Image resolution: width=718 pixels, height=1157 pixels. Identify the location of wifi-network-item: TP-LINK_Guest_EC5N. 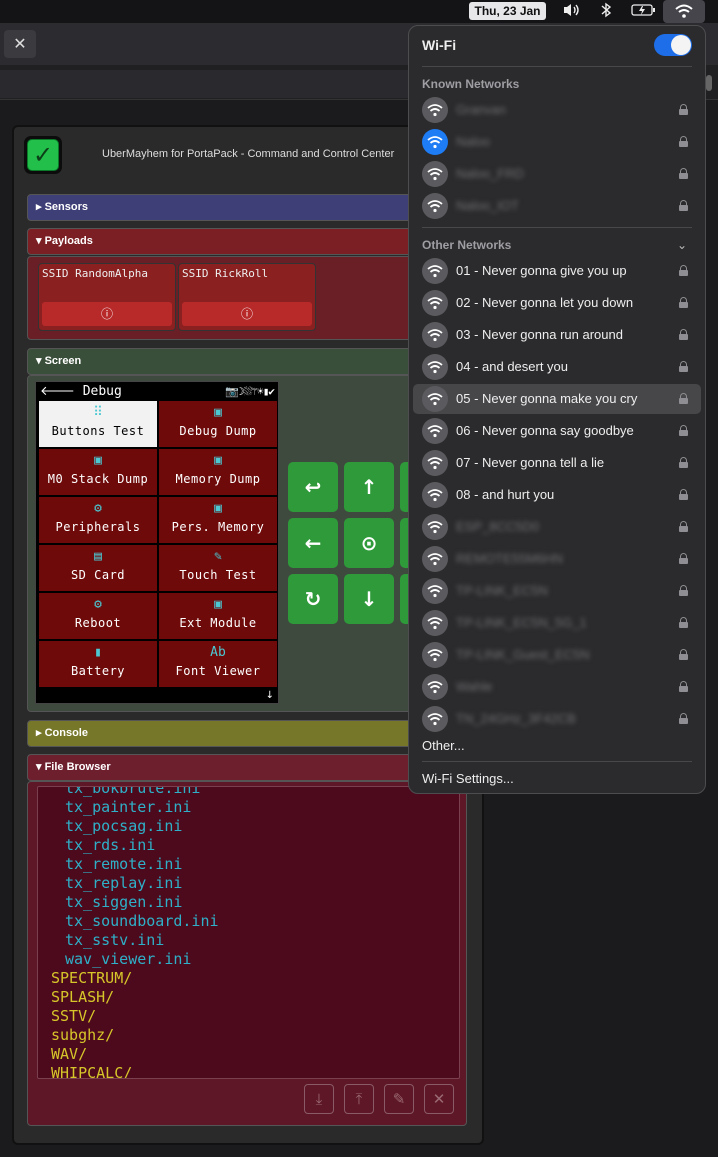
(557, 655).